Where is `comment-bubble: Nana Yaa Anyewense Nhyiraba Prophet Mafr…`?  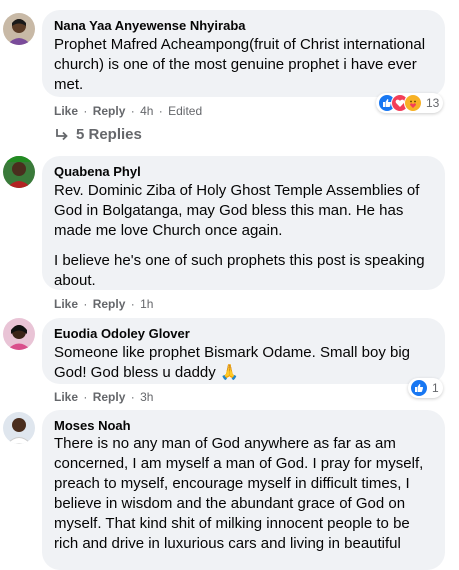 comment-bubble: Nana Yaa Anyewense Nhyiraba Prophet Mafr… is located at coordinates (243, 53).